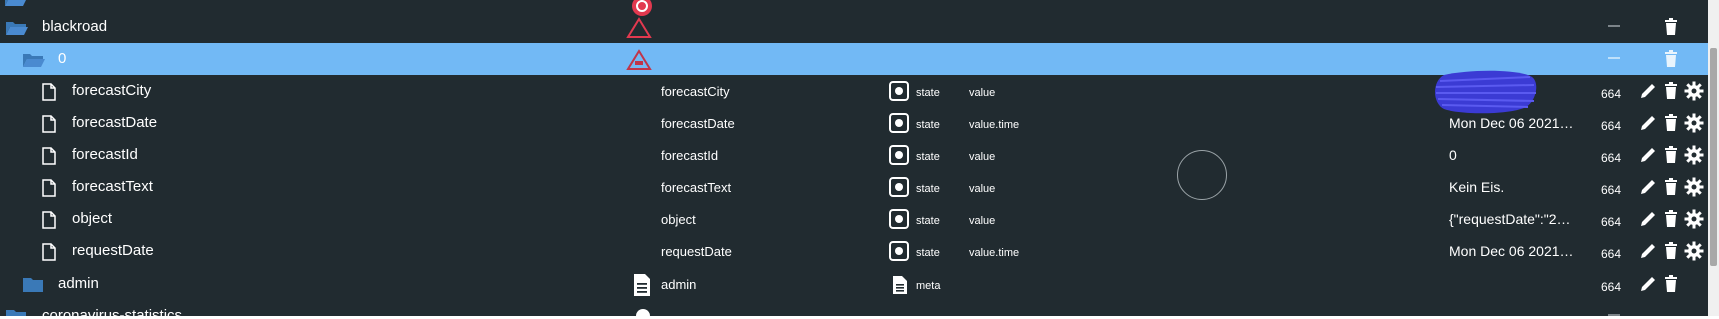 This screenshot has height=319, width=1719. Describe the element at coordinates (75, 26) in the screenshot. I see `tree-item-label: blackroad` at that location.